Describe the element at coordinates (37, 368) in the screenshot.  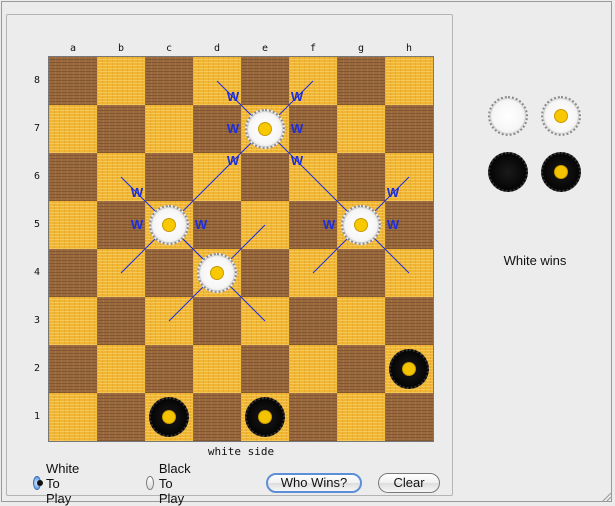
I see `rank-label-2: 2` at that location.